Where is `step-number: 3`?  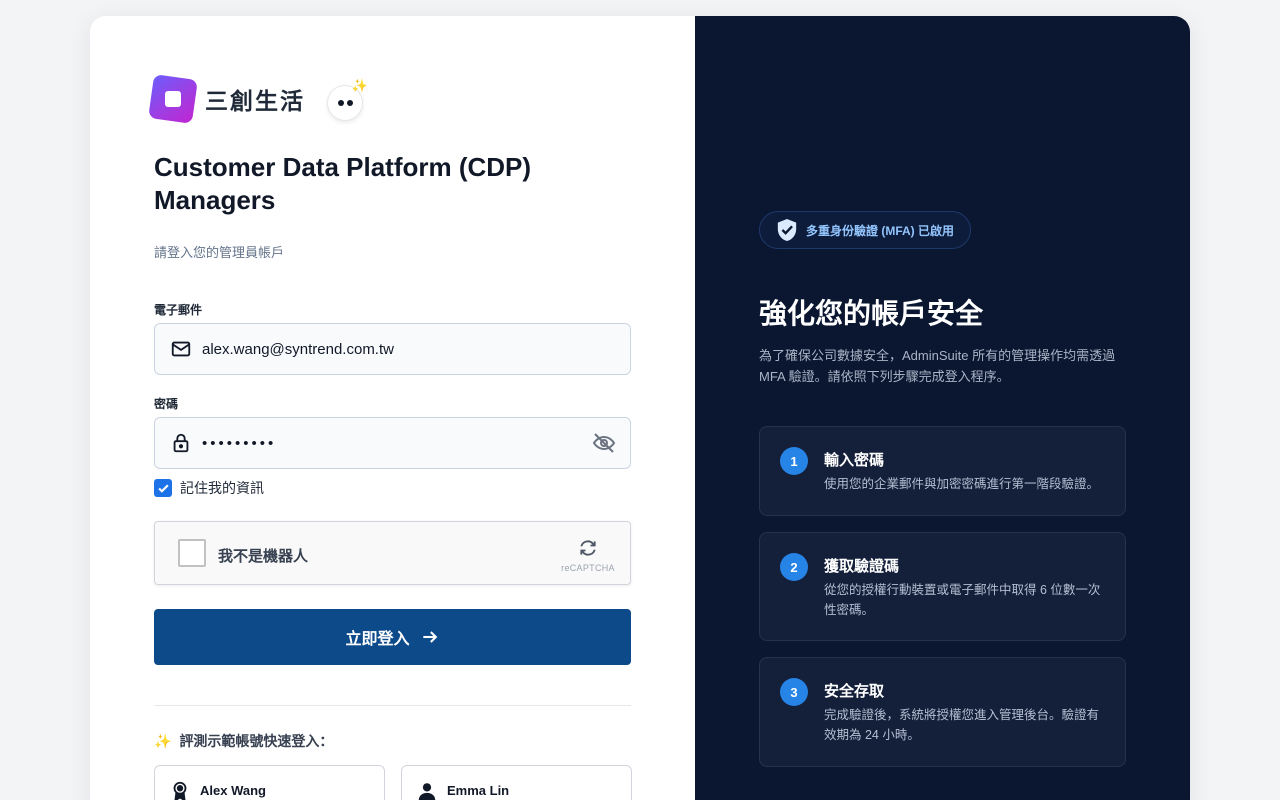
step-number: 3 is located at coordinates (794, 692).